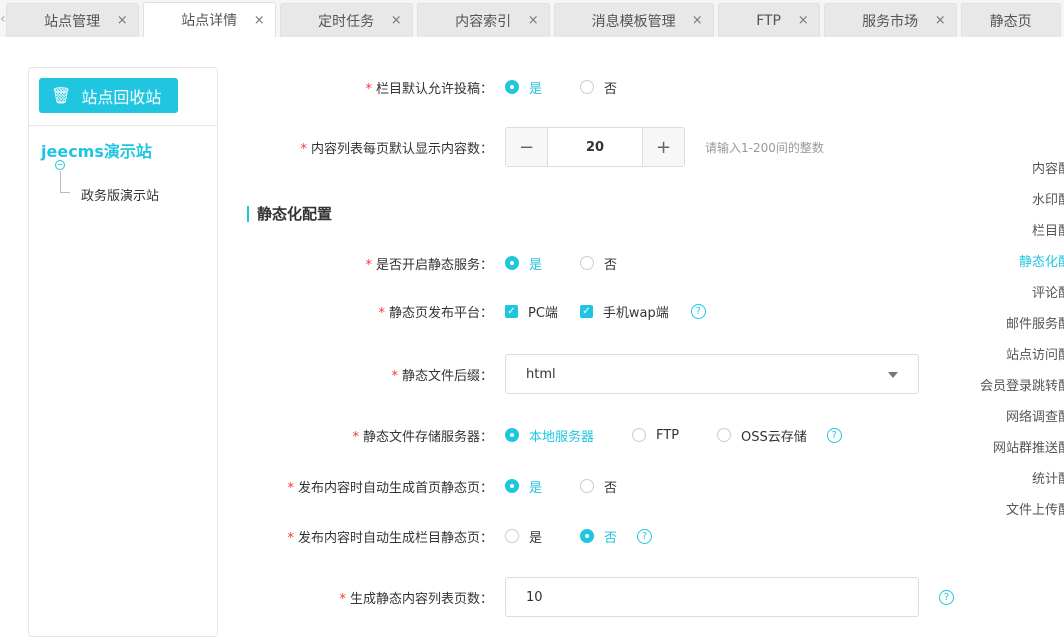 The height and width of the screenshot is (637, 1064). I want to click on chevron-down-icon, so click(893, 377).